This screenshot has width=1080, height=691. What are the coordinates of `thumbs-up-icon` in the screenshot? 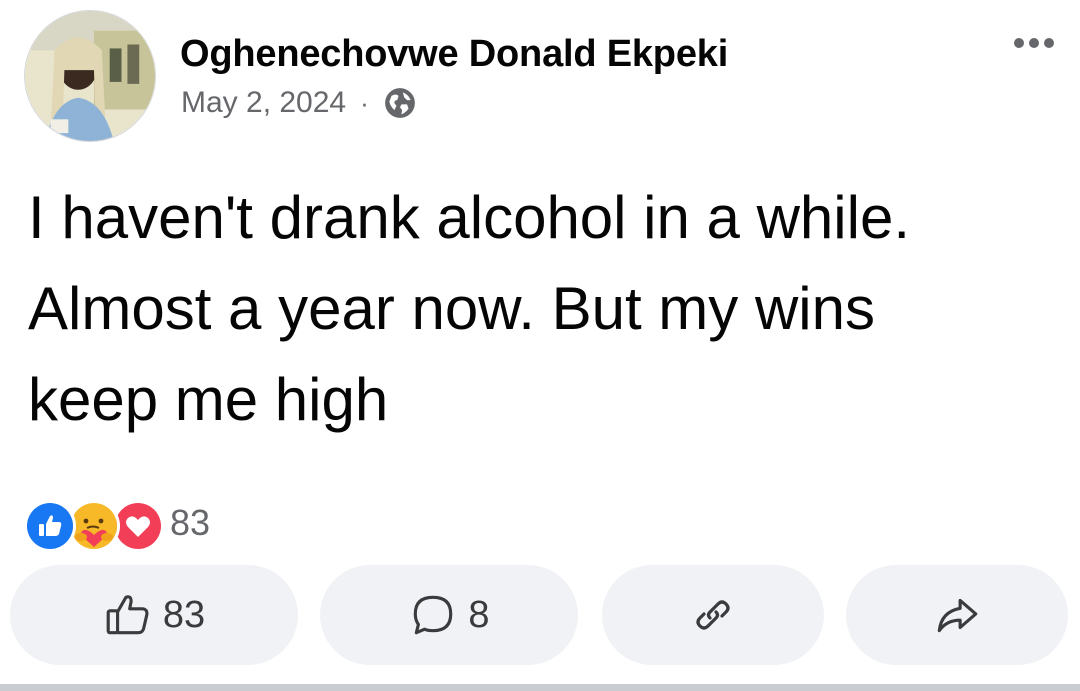 It's located at (127, 615).